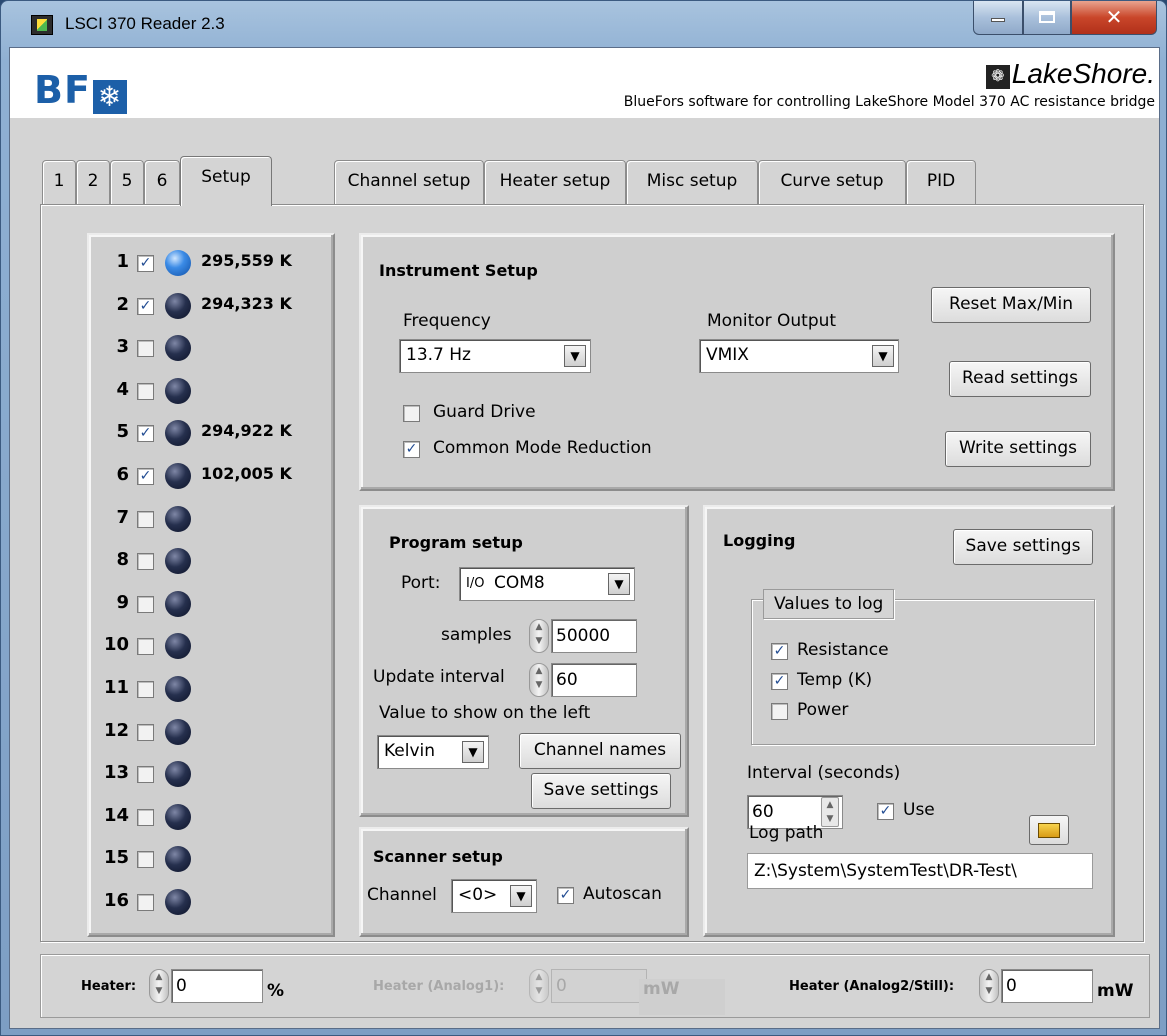  I want to click on io-icon: I/O, so click(475, 583).